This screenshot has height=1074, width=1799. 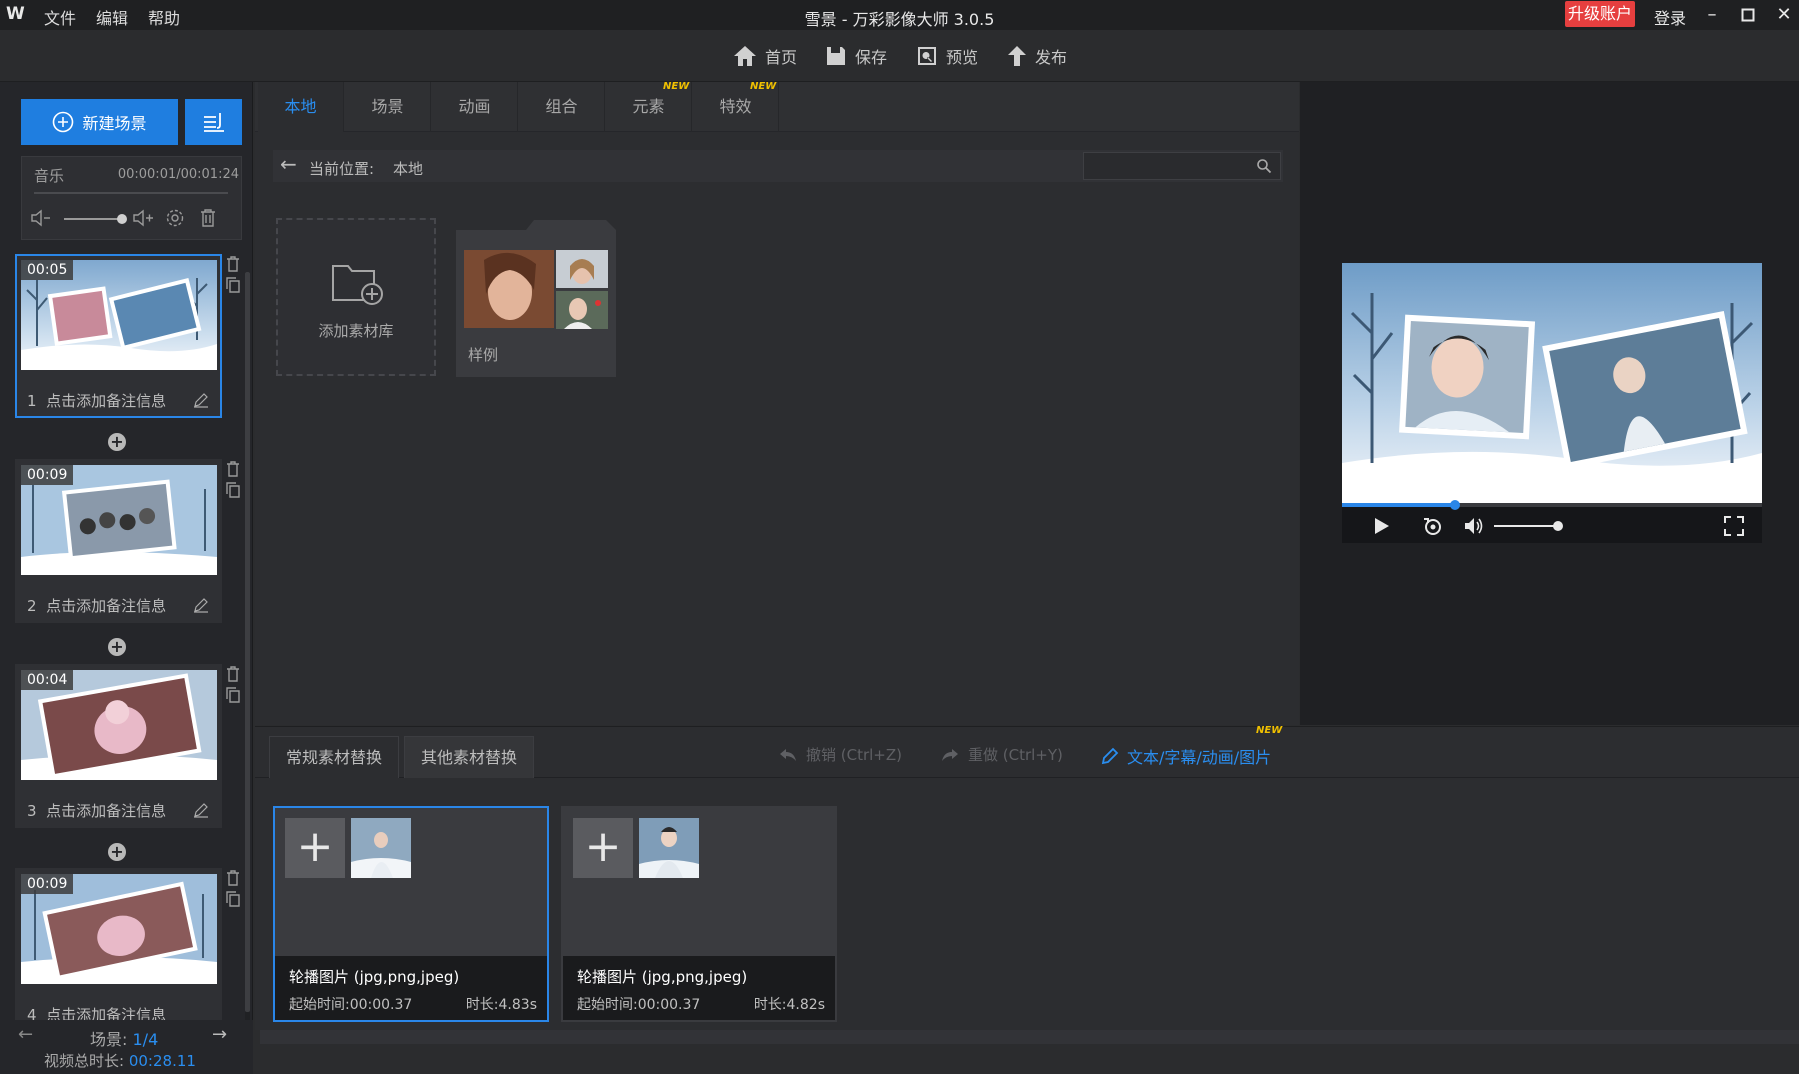 I want to click on close-icon: ✕, so click(x=1784, y=15).